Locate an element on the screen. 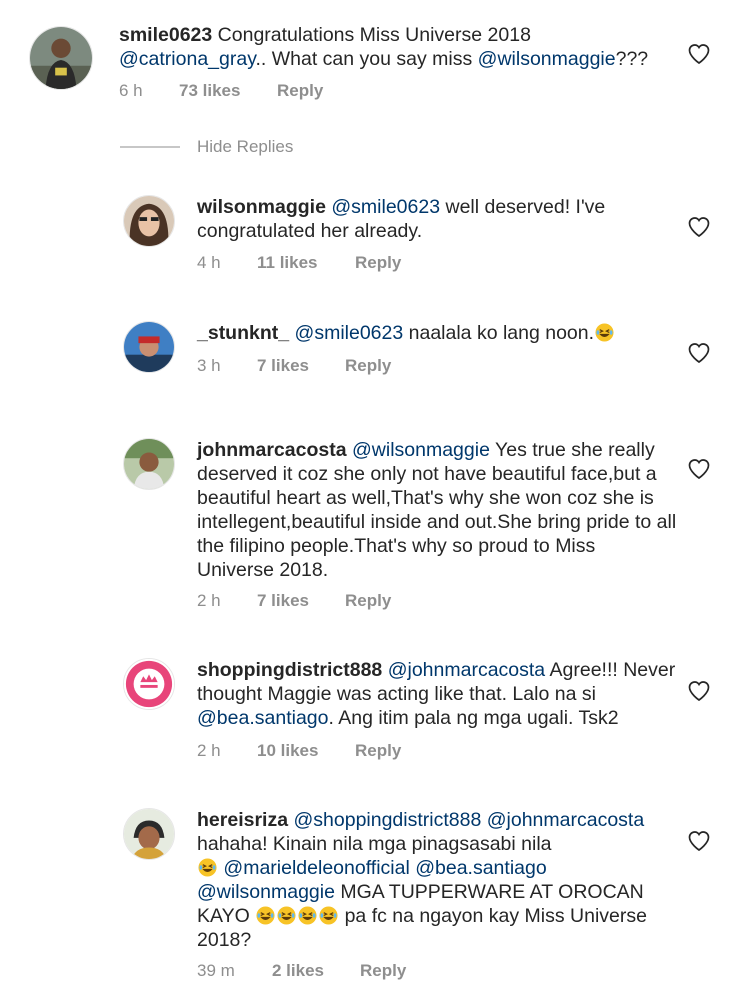  mention: @catriona_gray is located at coordinates (187, 59).